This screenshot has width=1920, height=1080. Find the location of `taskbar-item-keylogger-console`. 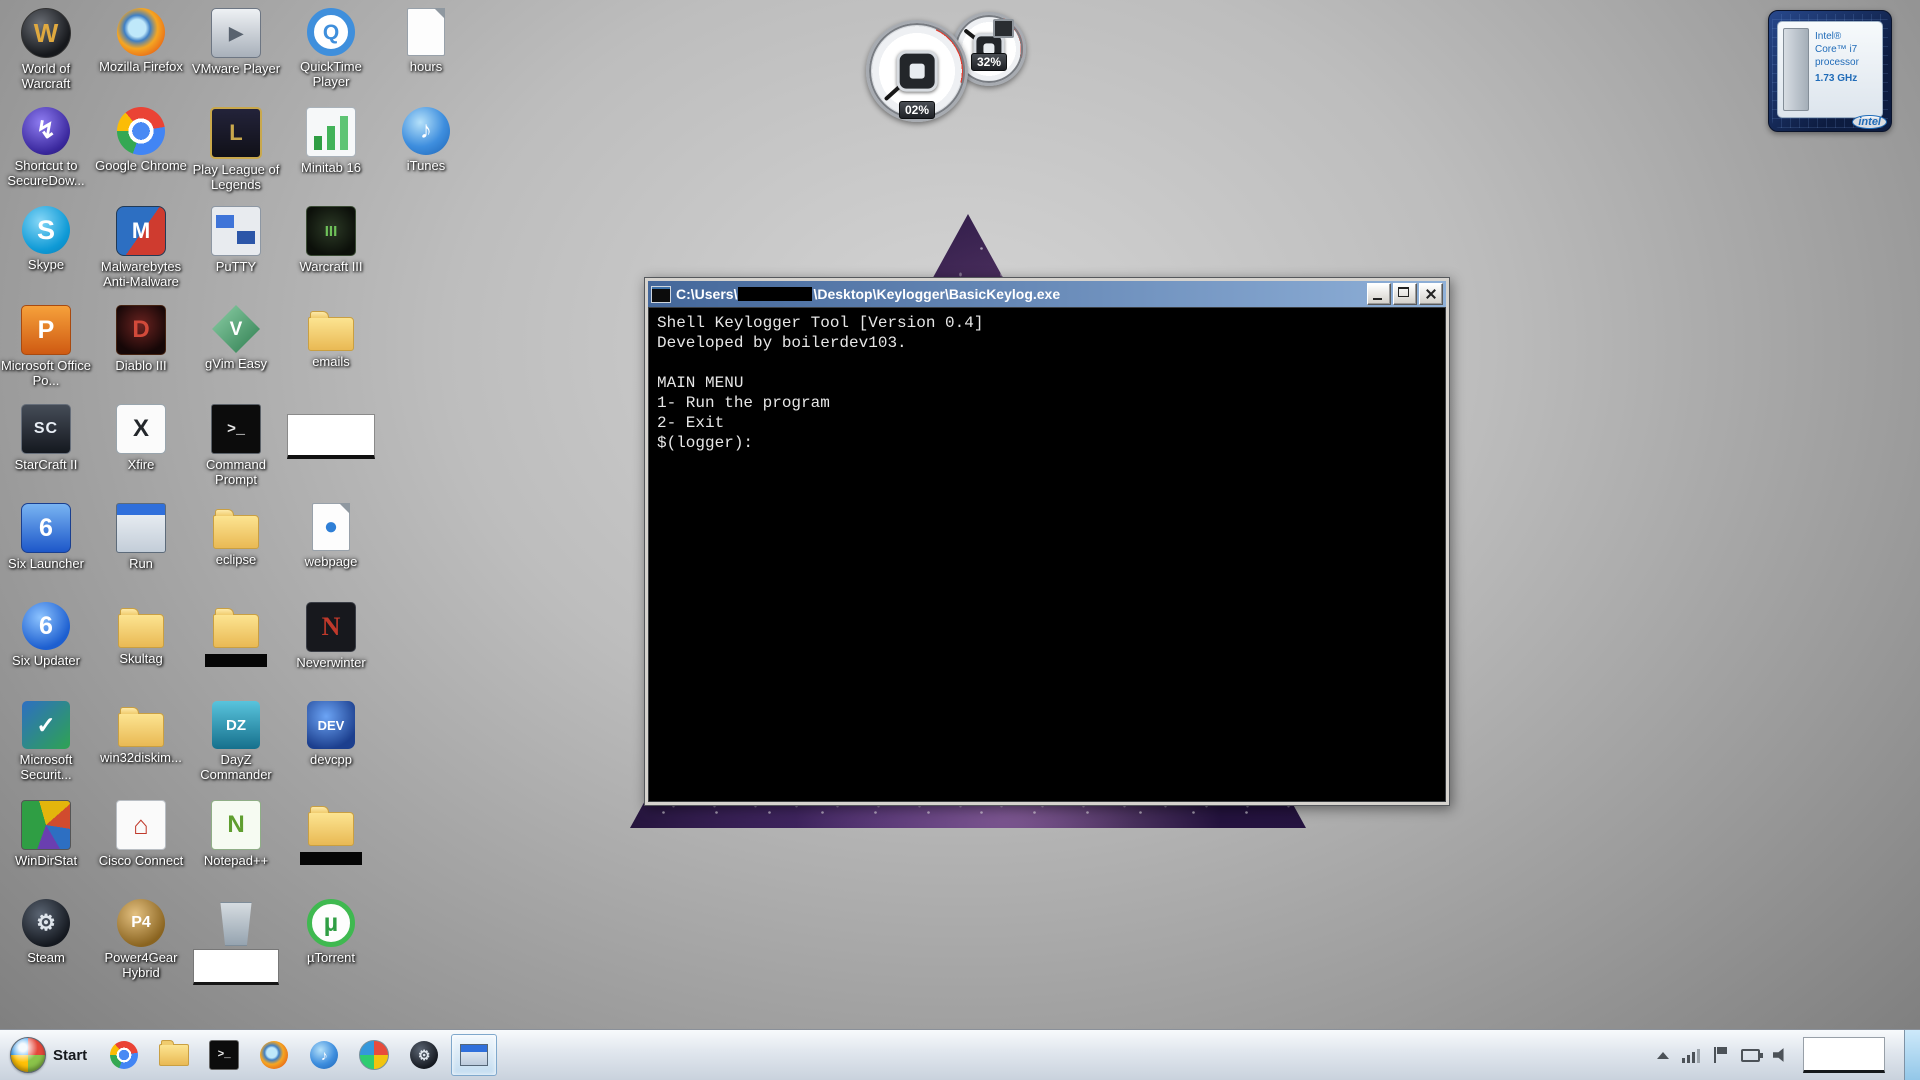

taskbar-item-keylogger-console is located at coordinates (474, 1055).